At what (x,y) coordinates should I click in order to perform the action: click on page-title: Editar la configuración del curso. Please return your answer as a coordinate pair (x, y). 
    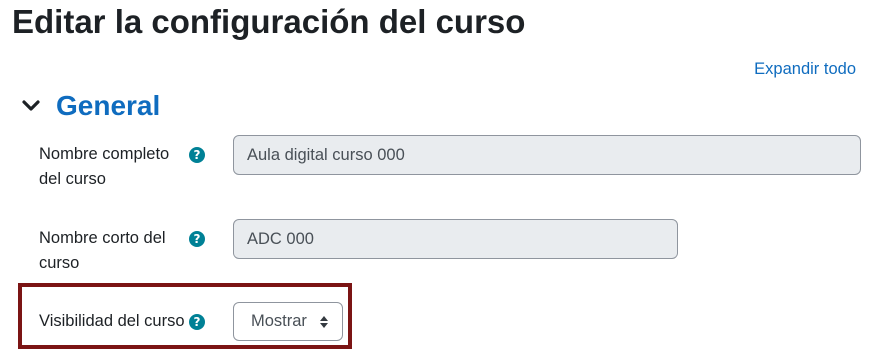
    Looking at the image, I should click on (269, 21).